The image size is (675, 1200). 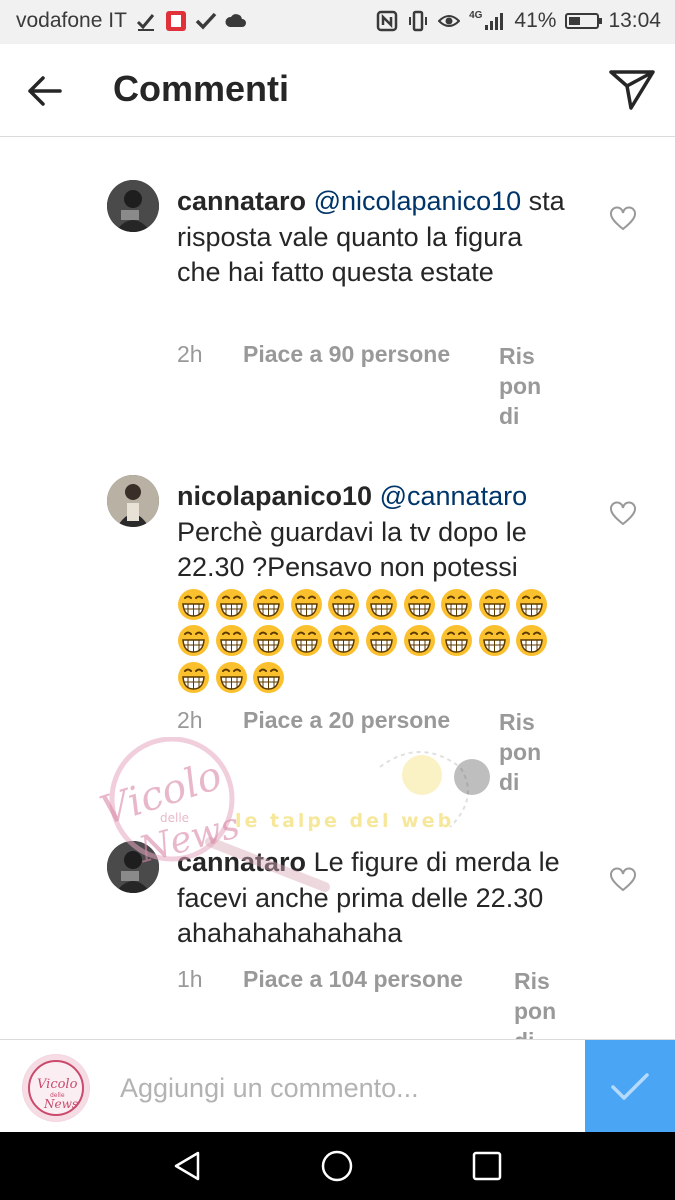 I want to click on eye-icon, so click(x=449, y=21).